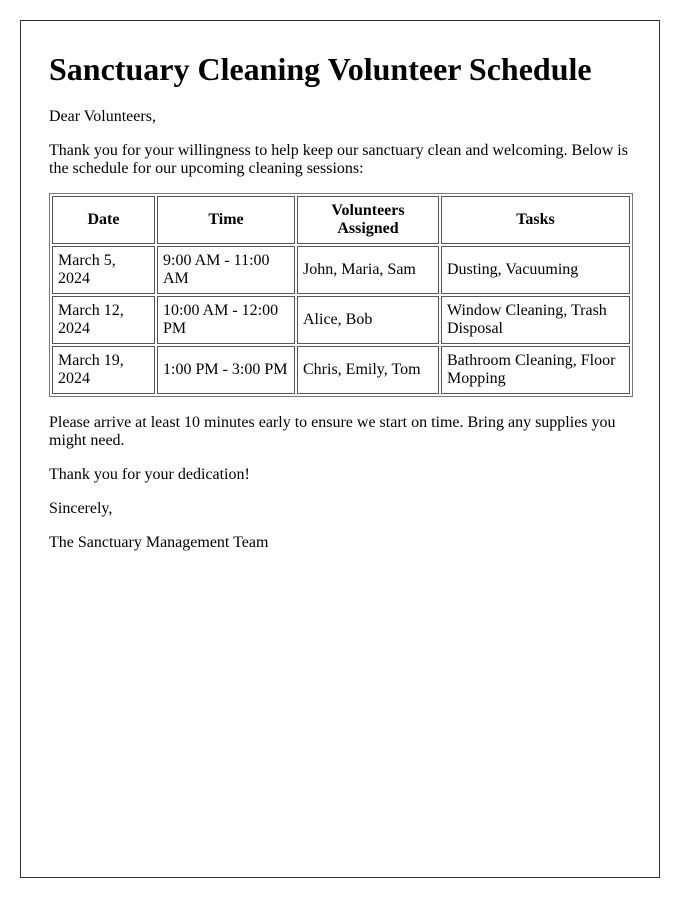 This screenshot has height=900, width=700. Describe the element at coordinates (535, 270) in the screenshot. I see `cell-tasks: Dusting, Vacuuming` at that location.